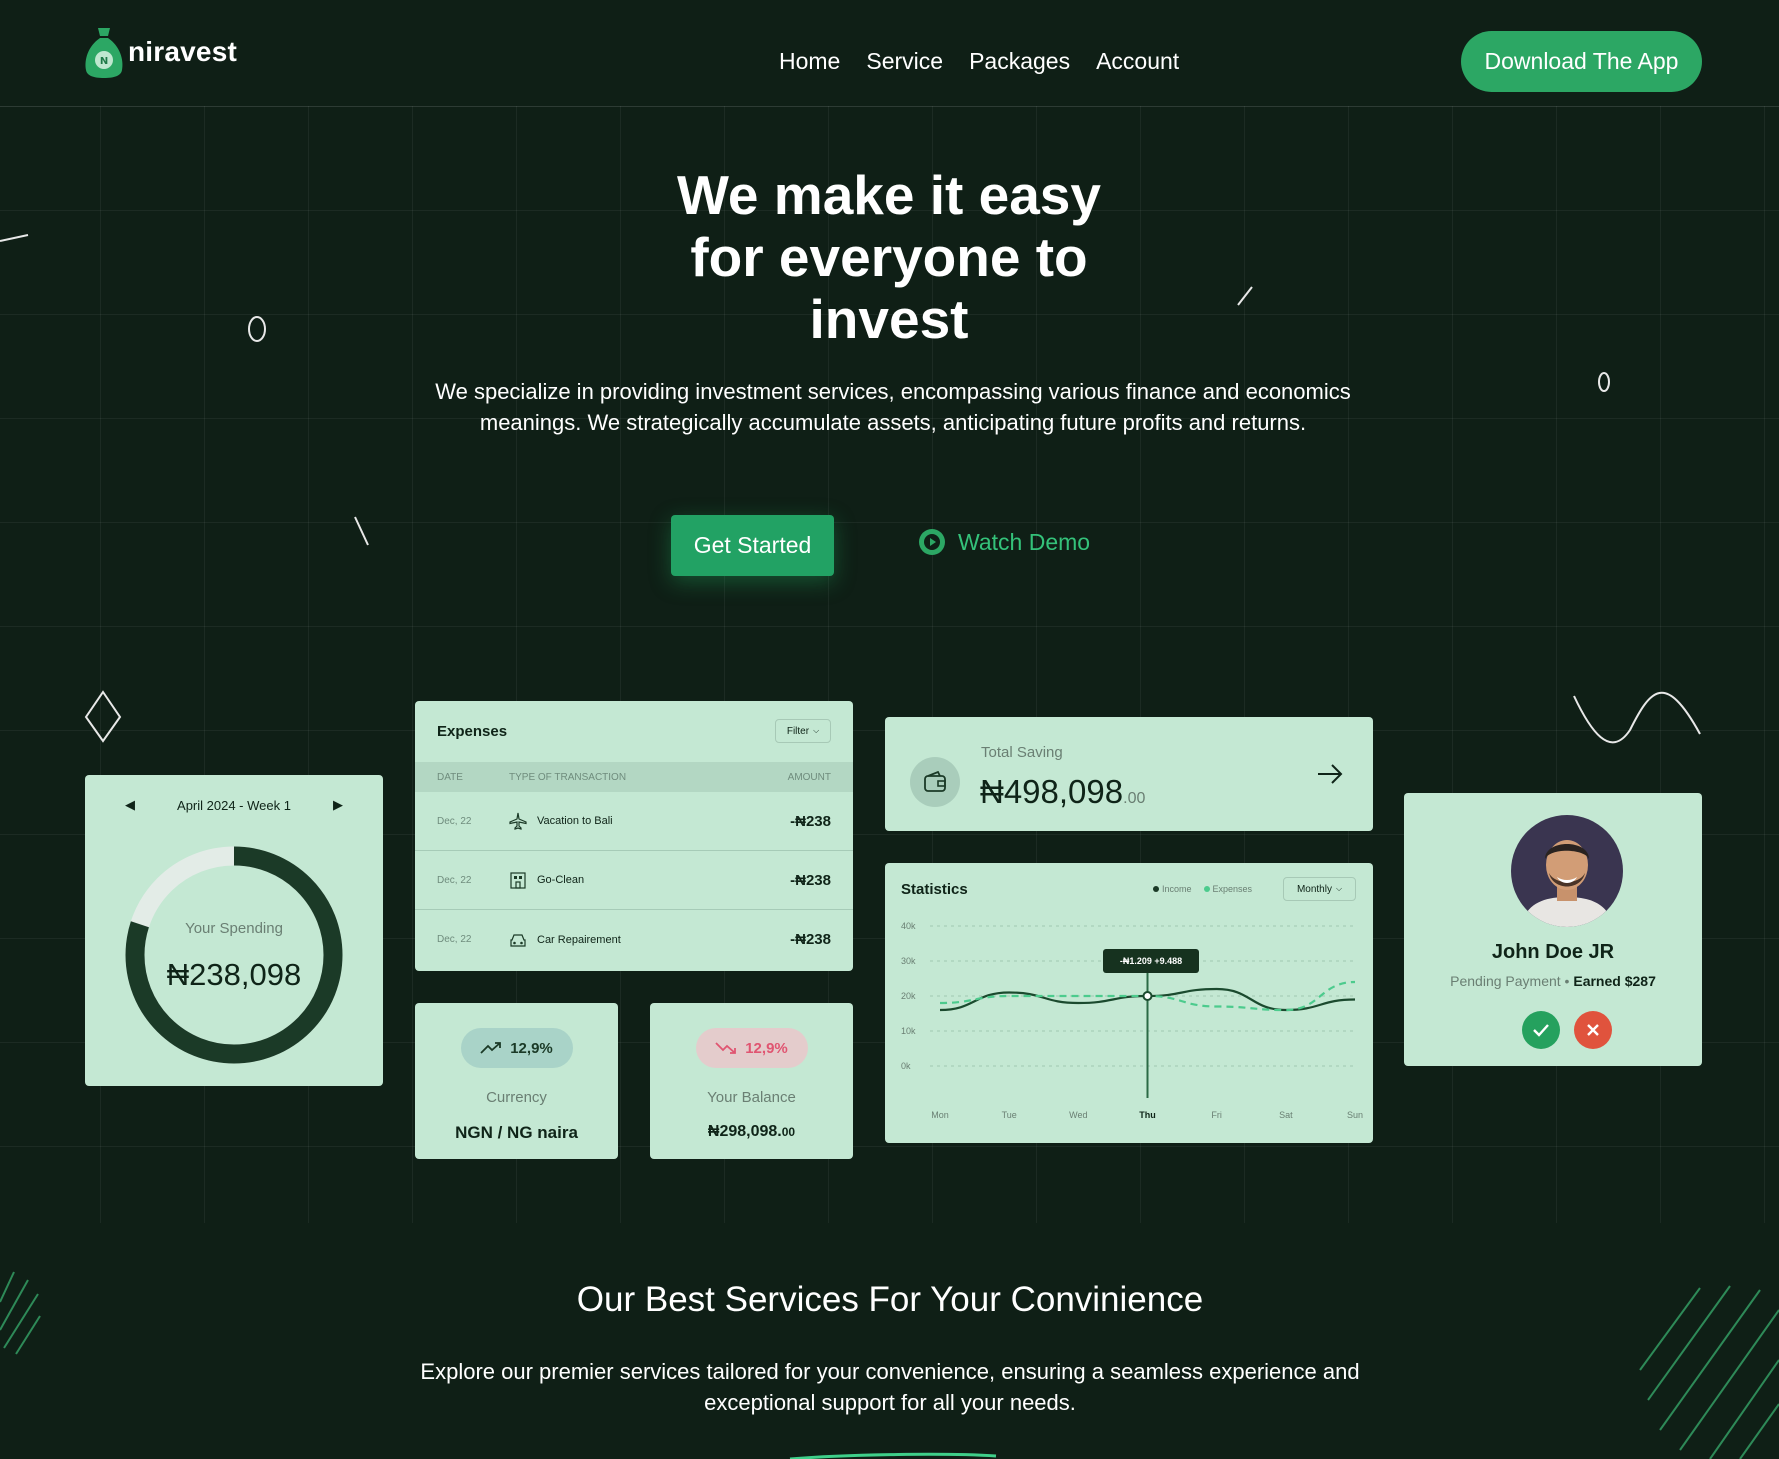  What do you see at coordinates (561, 880) in the screenshot?
I see `row-type: Go-Clean` at bounding box center [561, 880].